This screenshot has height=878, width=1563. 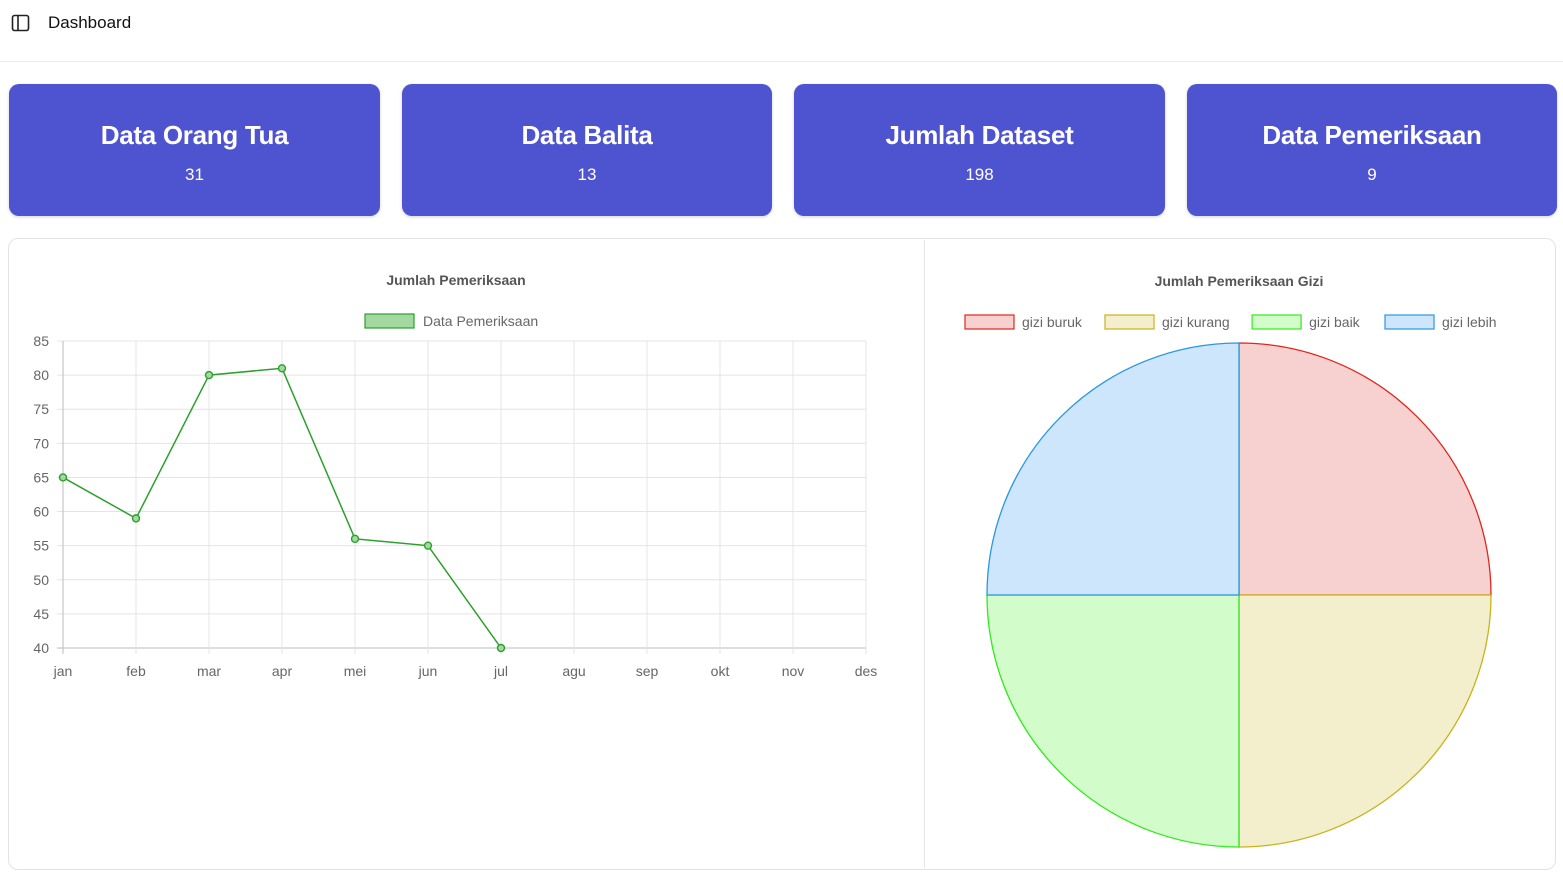 I want to click on y-tick-label: 65, so click(x=41, y=477).